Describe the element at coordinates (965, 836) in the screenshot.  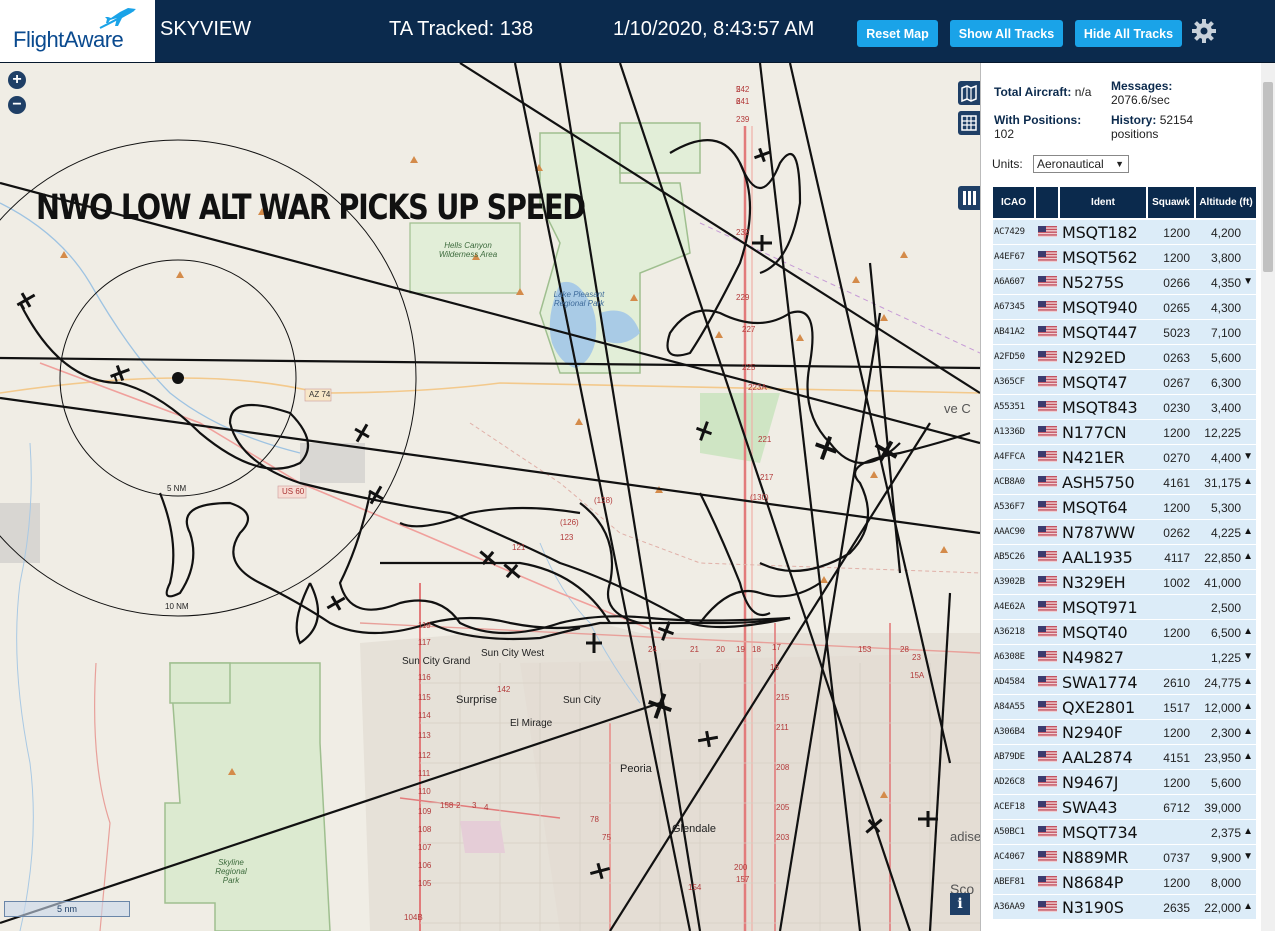
I see `town-paradise: adise` at that location.